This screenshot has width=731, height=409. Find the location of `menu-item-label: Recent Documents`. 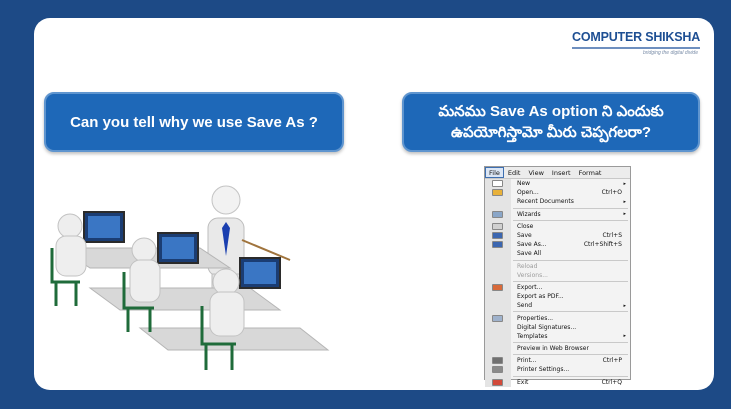

menu-item-label: Recent Documents is located at coordinates (545, 202).